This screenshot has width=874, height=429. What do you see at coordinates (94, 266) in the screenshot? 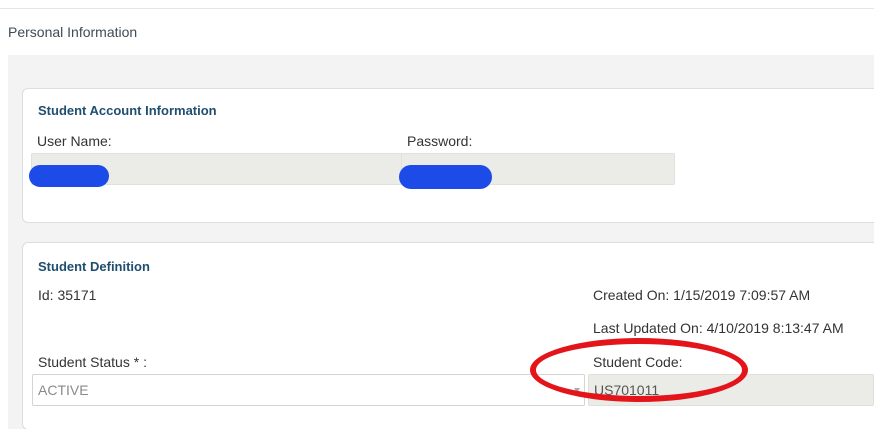
I see `student-definition-heading: Student Definition` at bounding box center [94, 266].